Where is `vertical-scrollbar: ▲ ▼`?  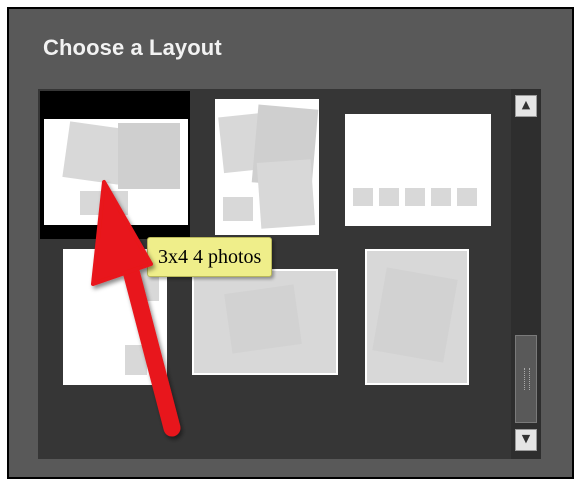
vertical-scrollbar: ▲ ▼ is located at coordinates (526, 274).